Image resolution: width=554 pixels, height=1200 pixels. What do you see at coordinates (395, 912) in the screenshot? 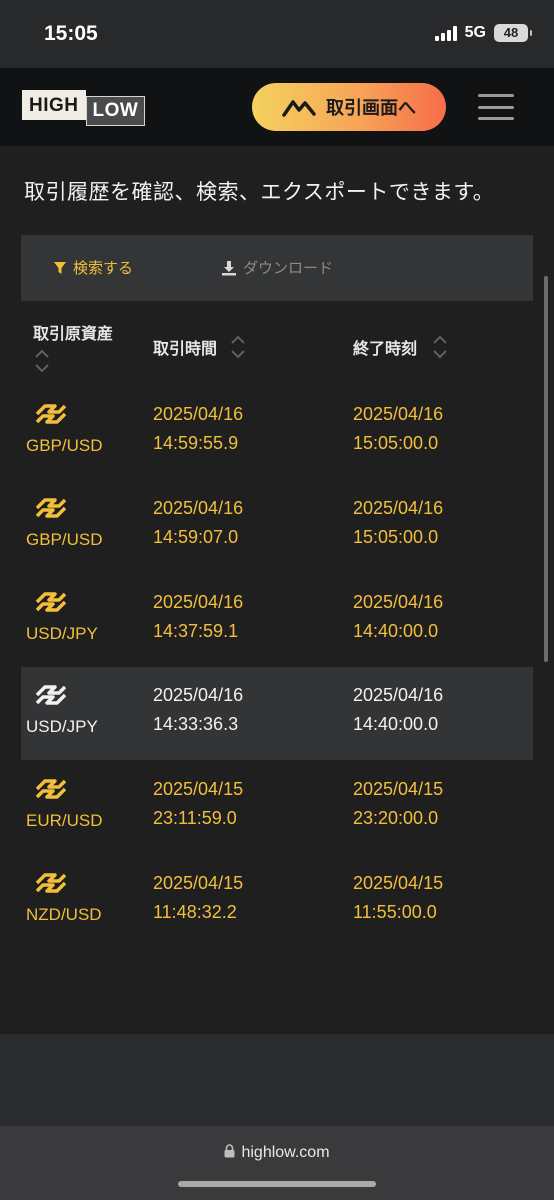
I see `end-time: 11:55:00.0` at bounding box center [395, 912].